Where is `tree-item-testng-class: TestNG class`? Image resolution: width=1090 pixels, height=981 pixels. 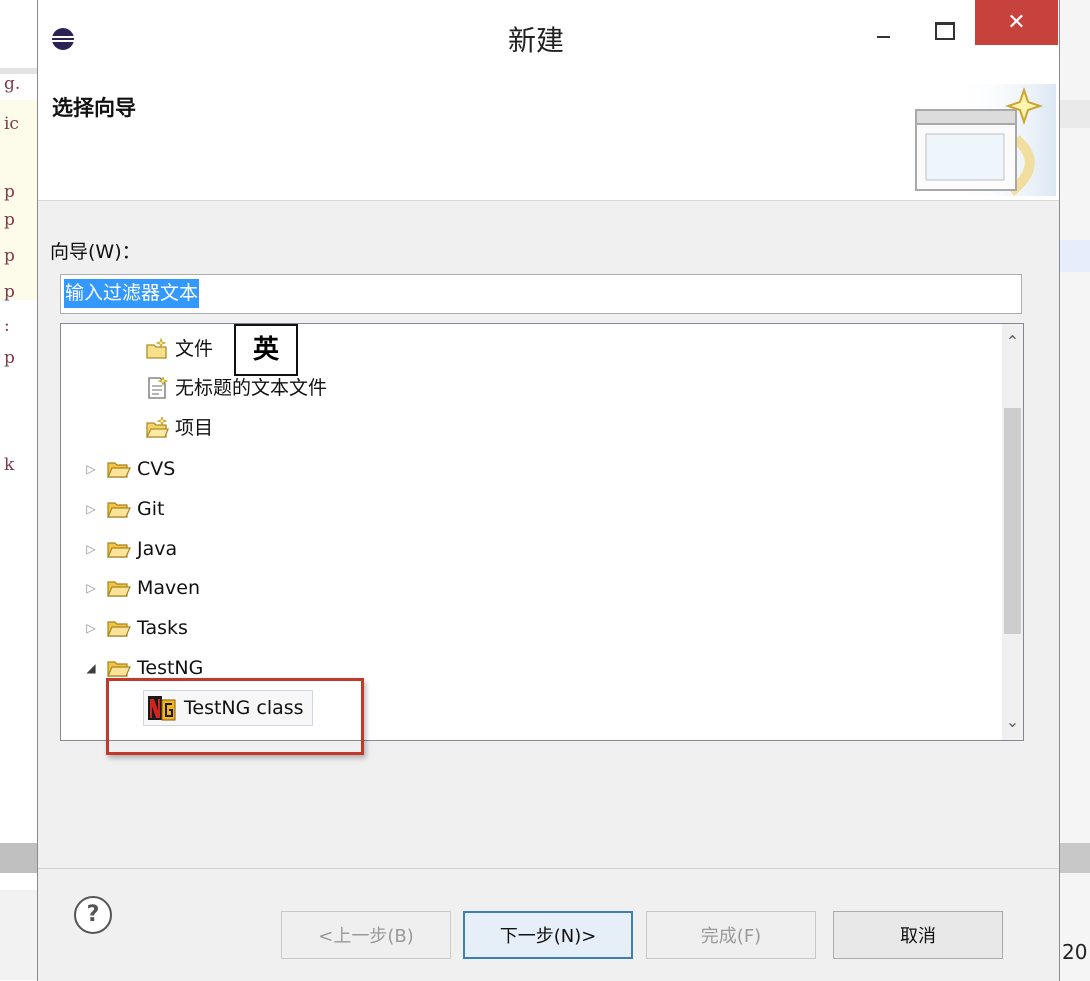 tree-item-testng-class: TestNG class is located at coordinates (228, 708).